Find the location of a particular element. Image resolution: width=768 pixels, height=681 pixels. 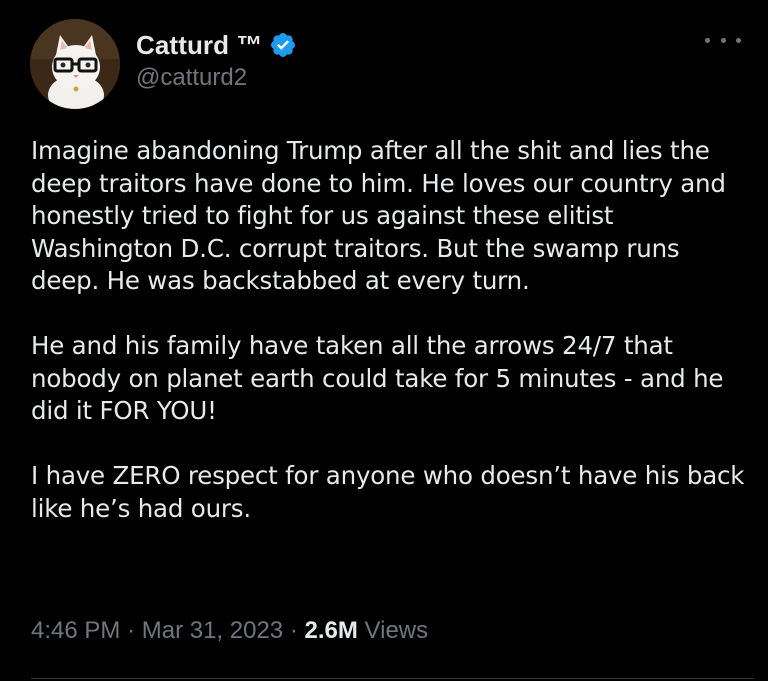

post-date: Mar 31, 2023 is located at coordinates (212, 630).